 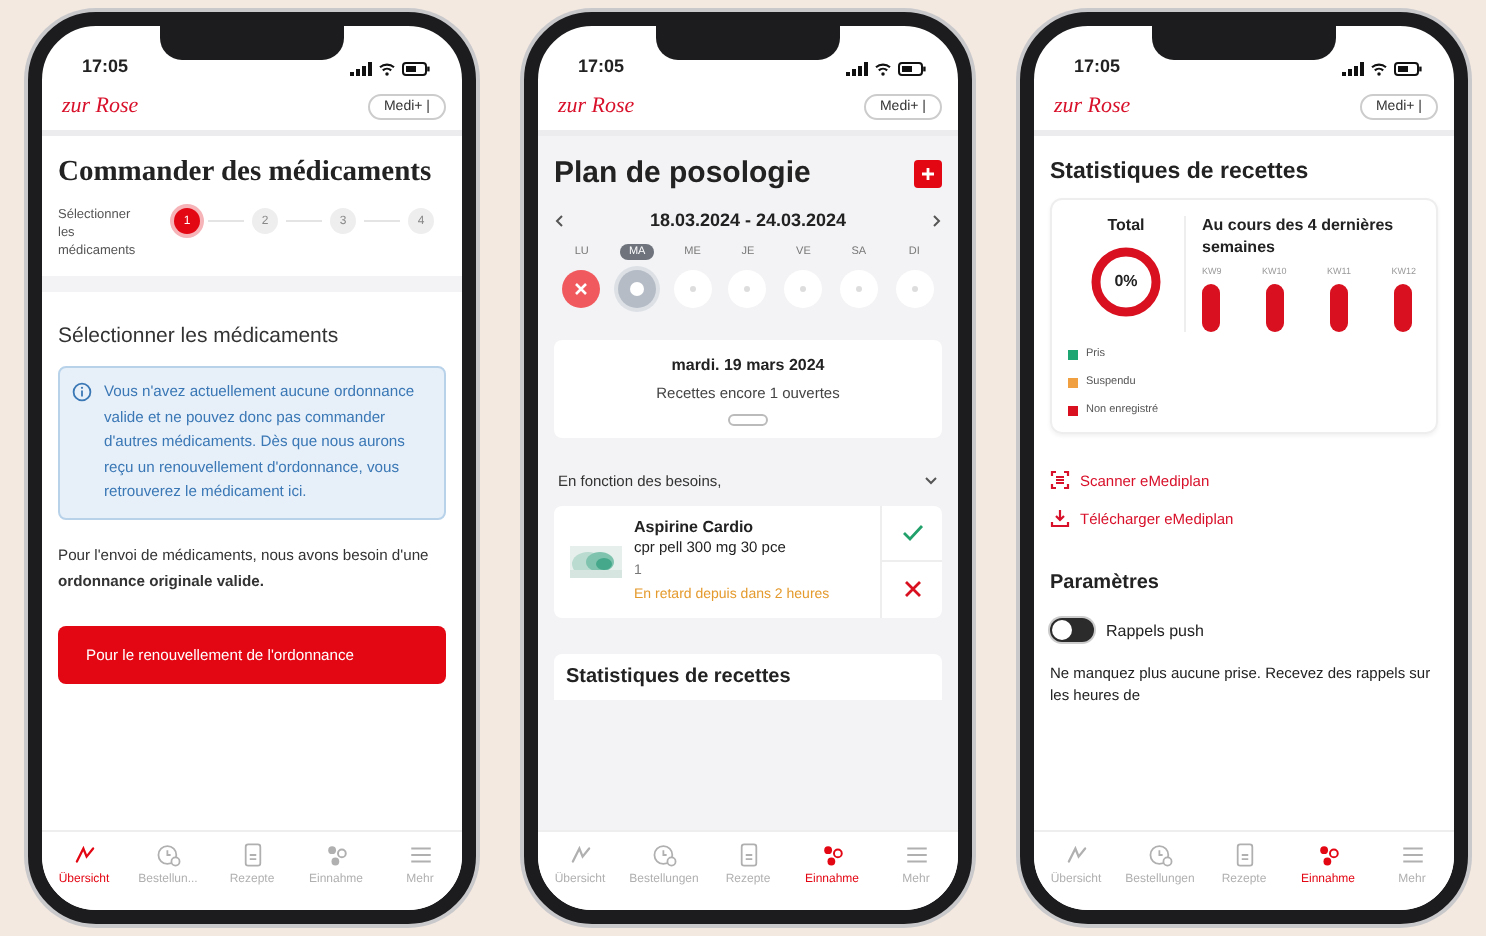 I want to click on scan-icon, so click(x=1060, y=480).